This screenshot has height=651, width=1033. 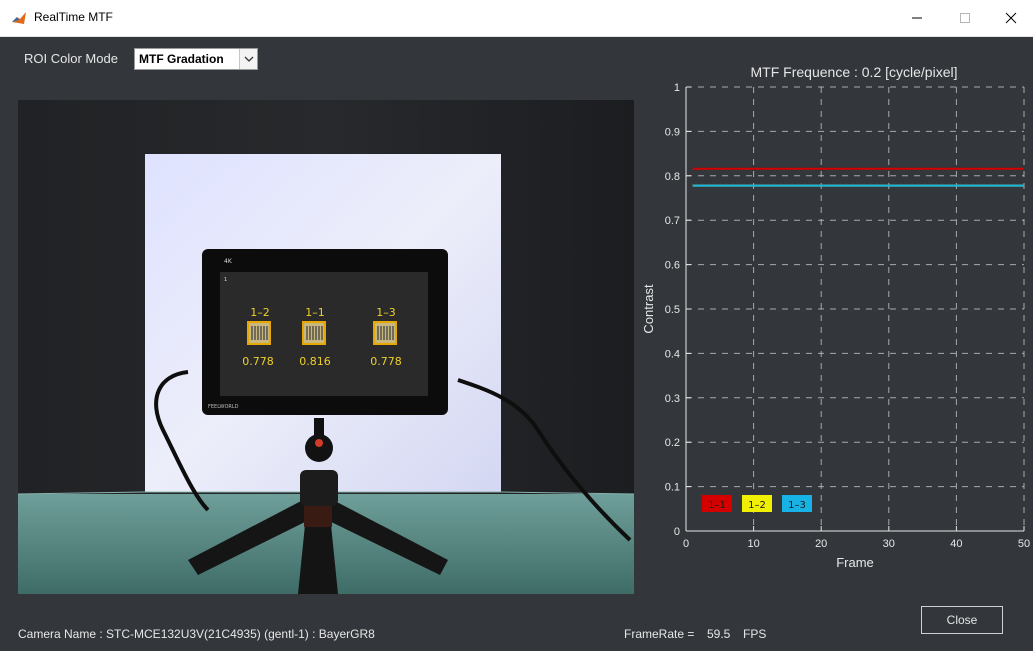 I want to click on matlab-app-icon, so click(x=19, y=18).